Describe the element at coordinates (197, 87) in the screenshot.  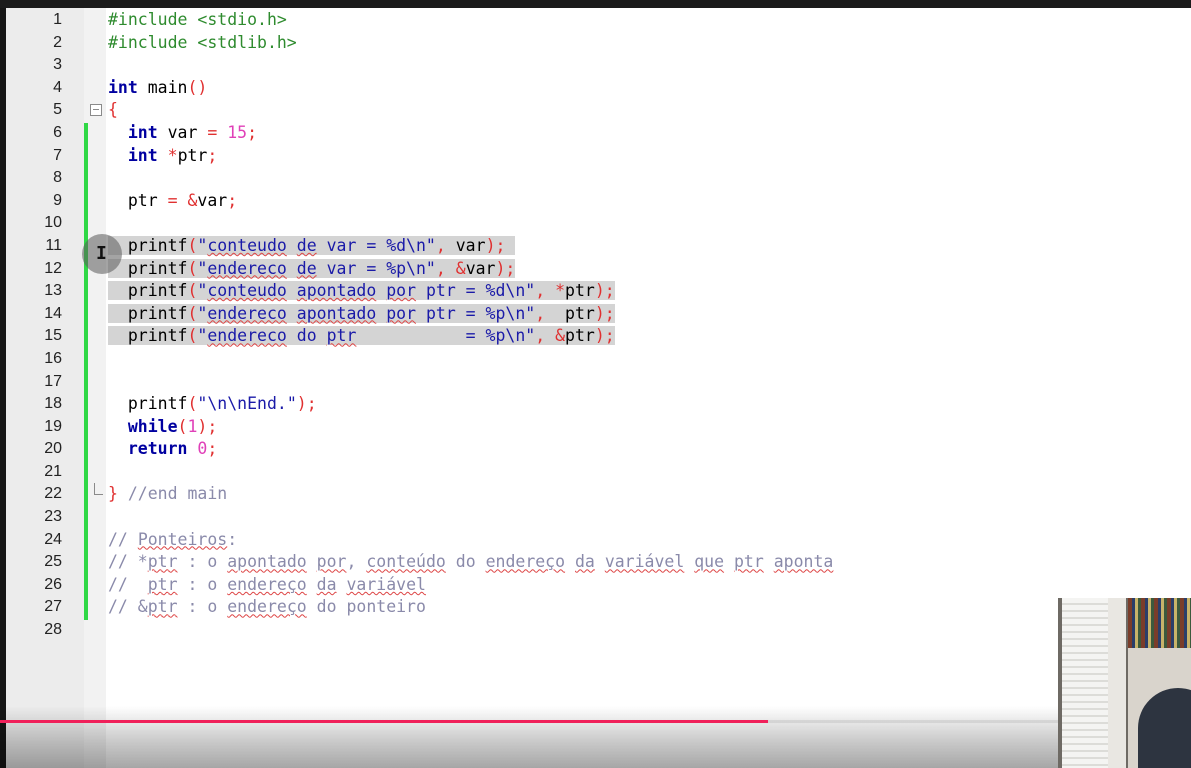
I see `code-token: ()` at that location.